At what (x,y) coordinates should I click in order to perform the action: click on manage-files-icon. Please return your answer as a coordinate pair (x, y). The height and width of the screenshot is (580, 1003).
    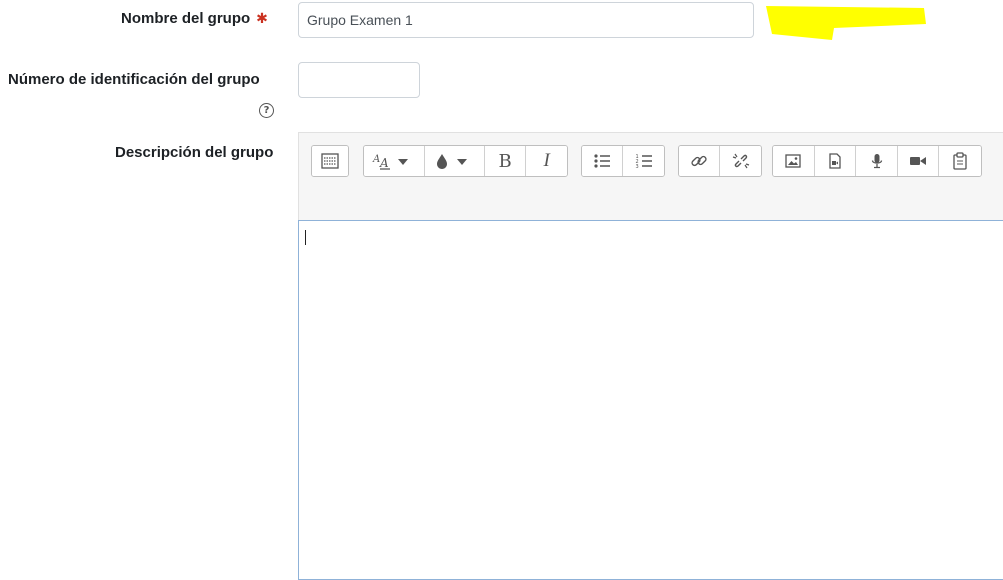
    Looking at the image, I should click on (960, 161).